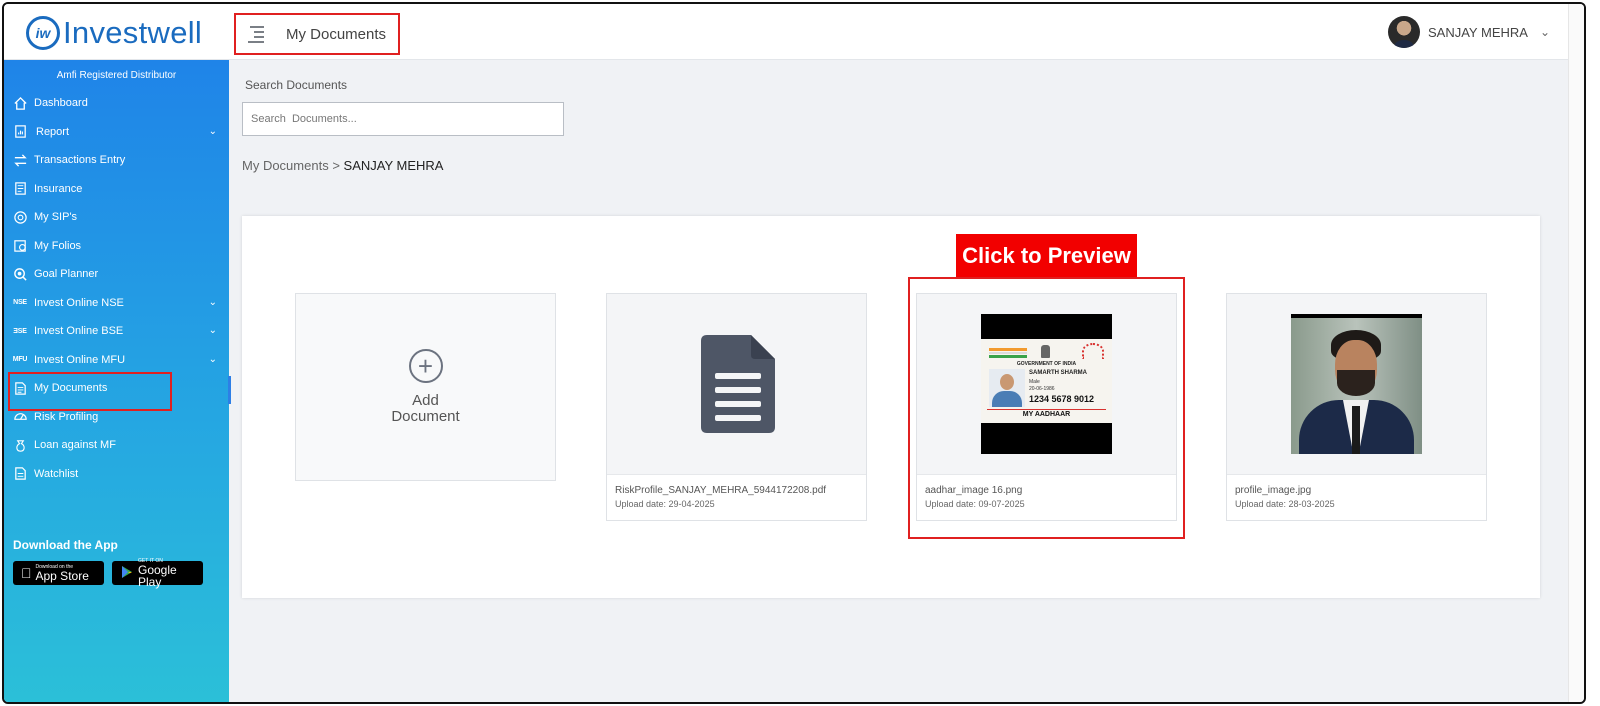  I want to click on sidebar-item-label: Transactions Entry, so click(80, 160).